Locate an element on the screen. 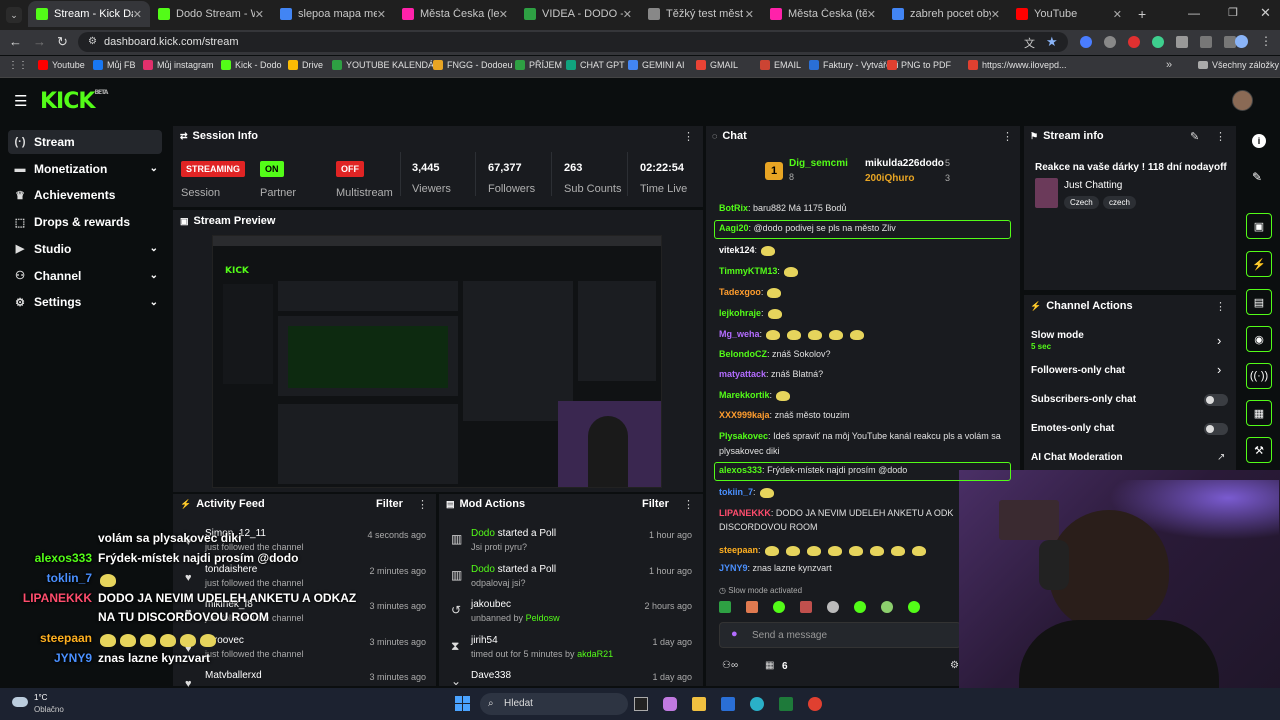 This screenshot has height=720, width=1280. mod-action-by: Peldosw is located at coordinates (543, 618).